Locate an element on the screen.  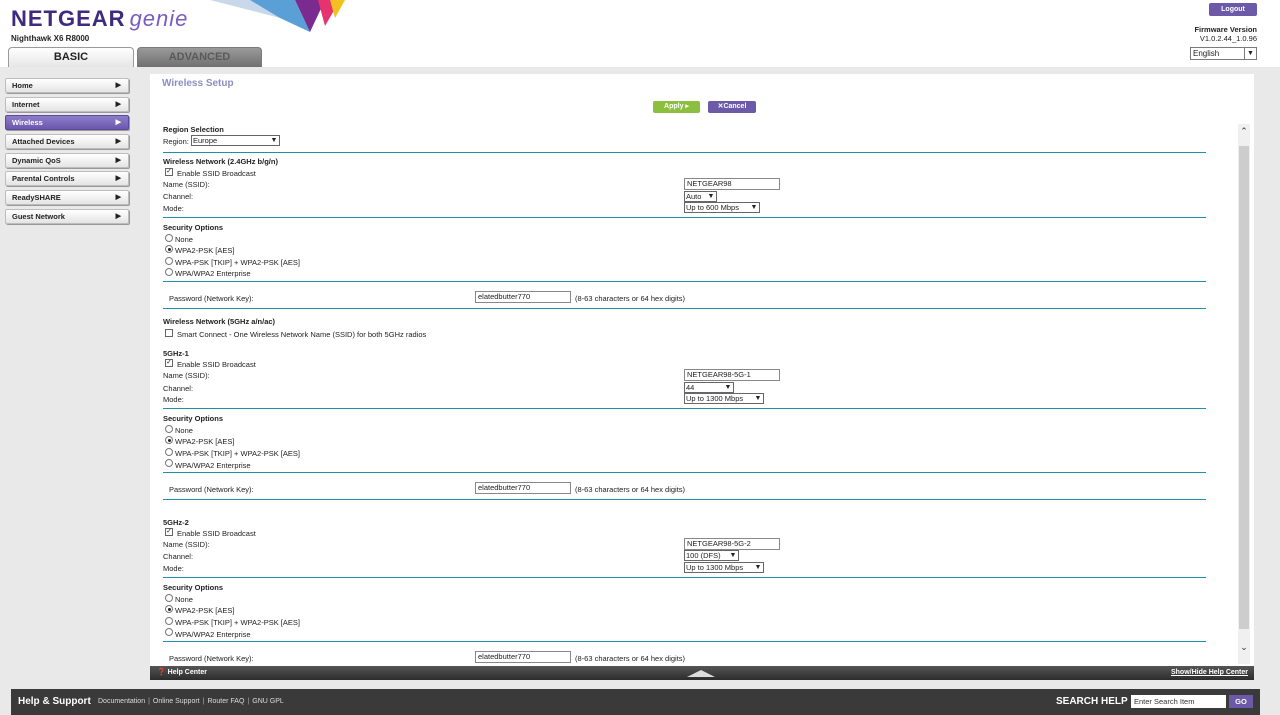
ssid-name-24-input: NETGEAR98 is located at coordinates (732, 184).